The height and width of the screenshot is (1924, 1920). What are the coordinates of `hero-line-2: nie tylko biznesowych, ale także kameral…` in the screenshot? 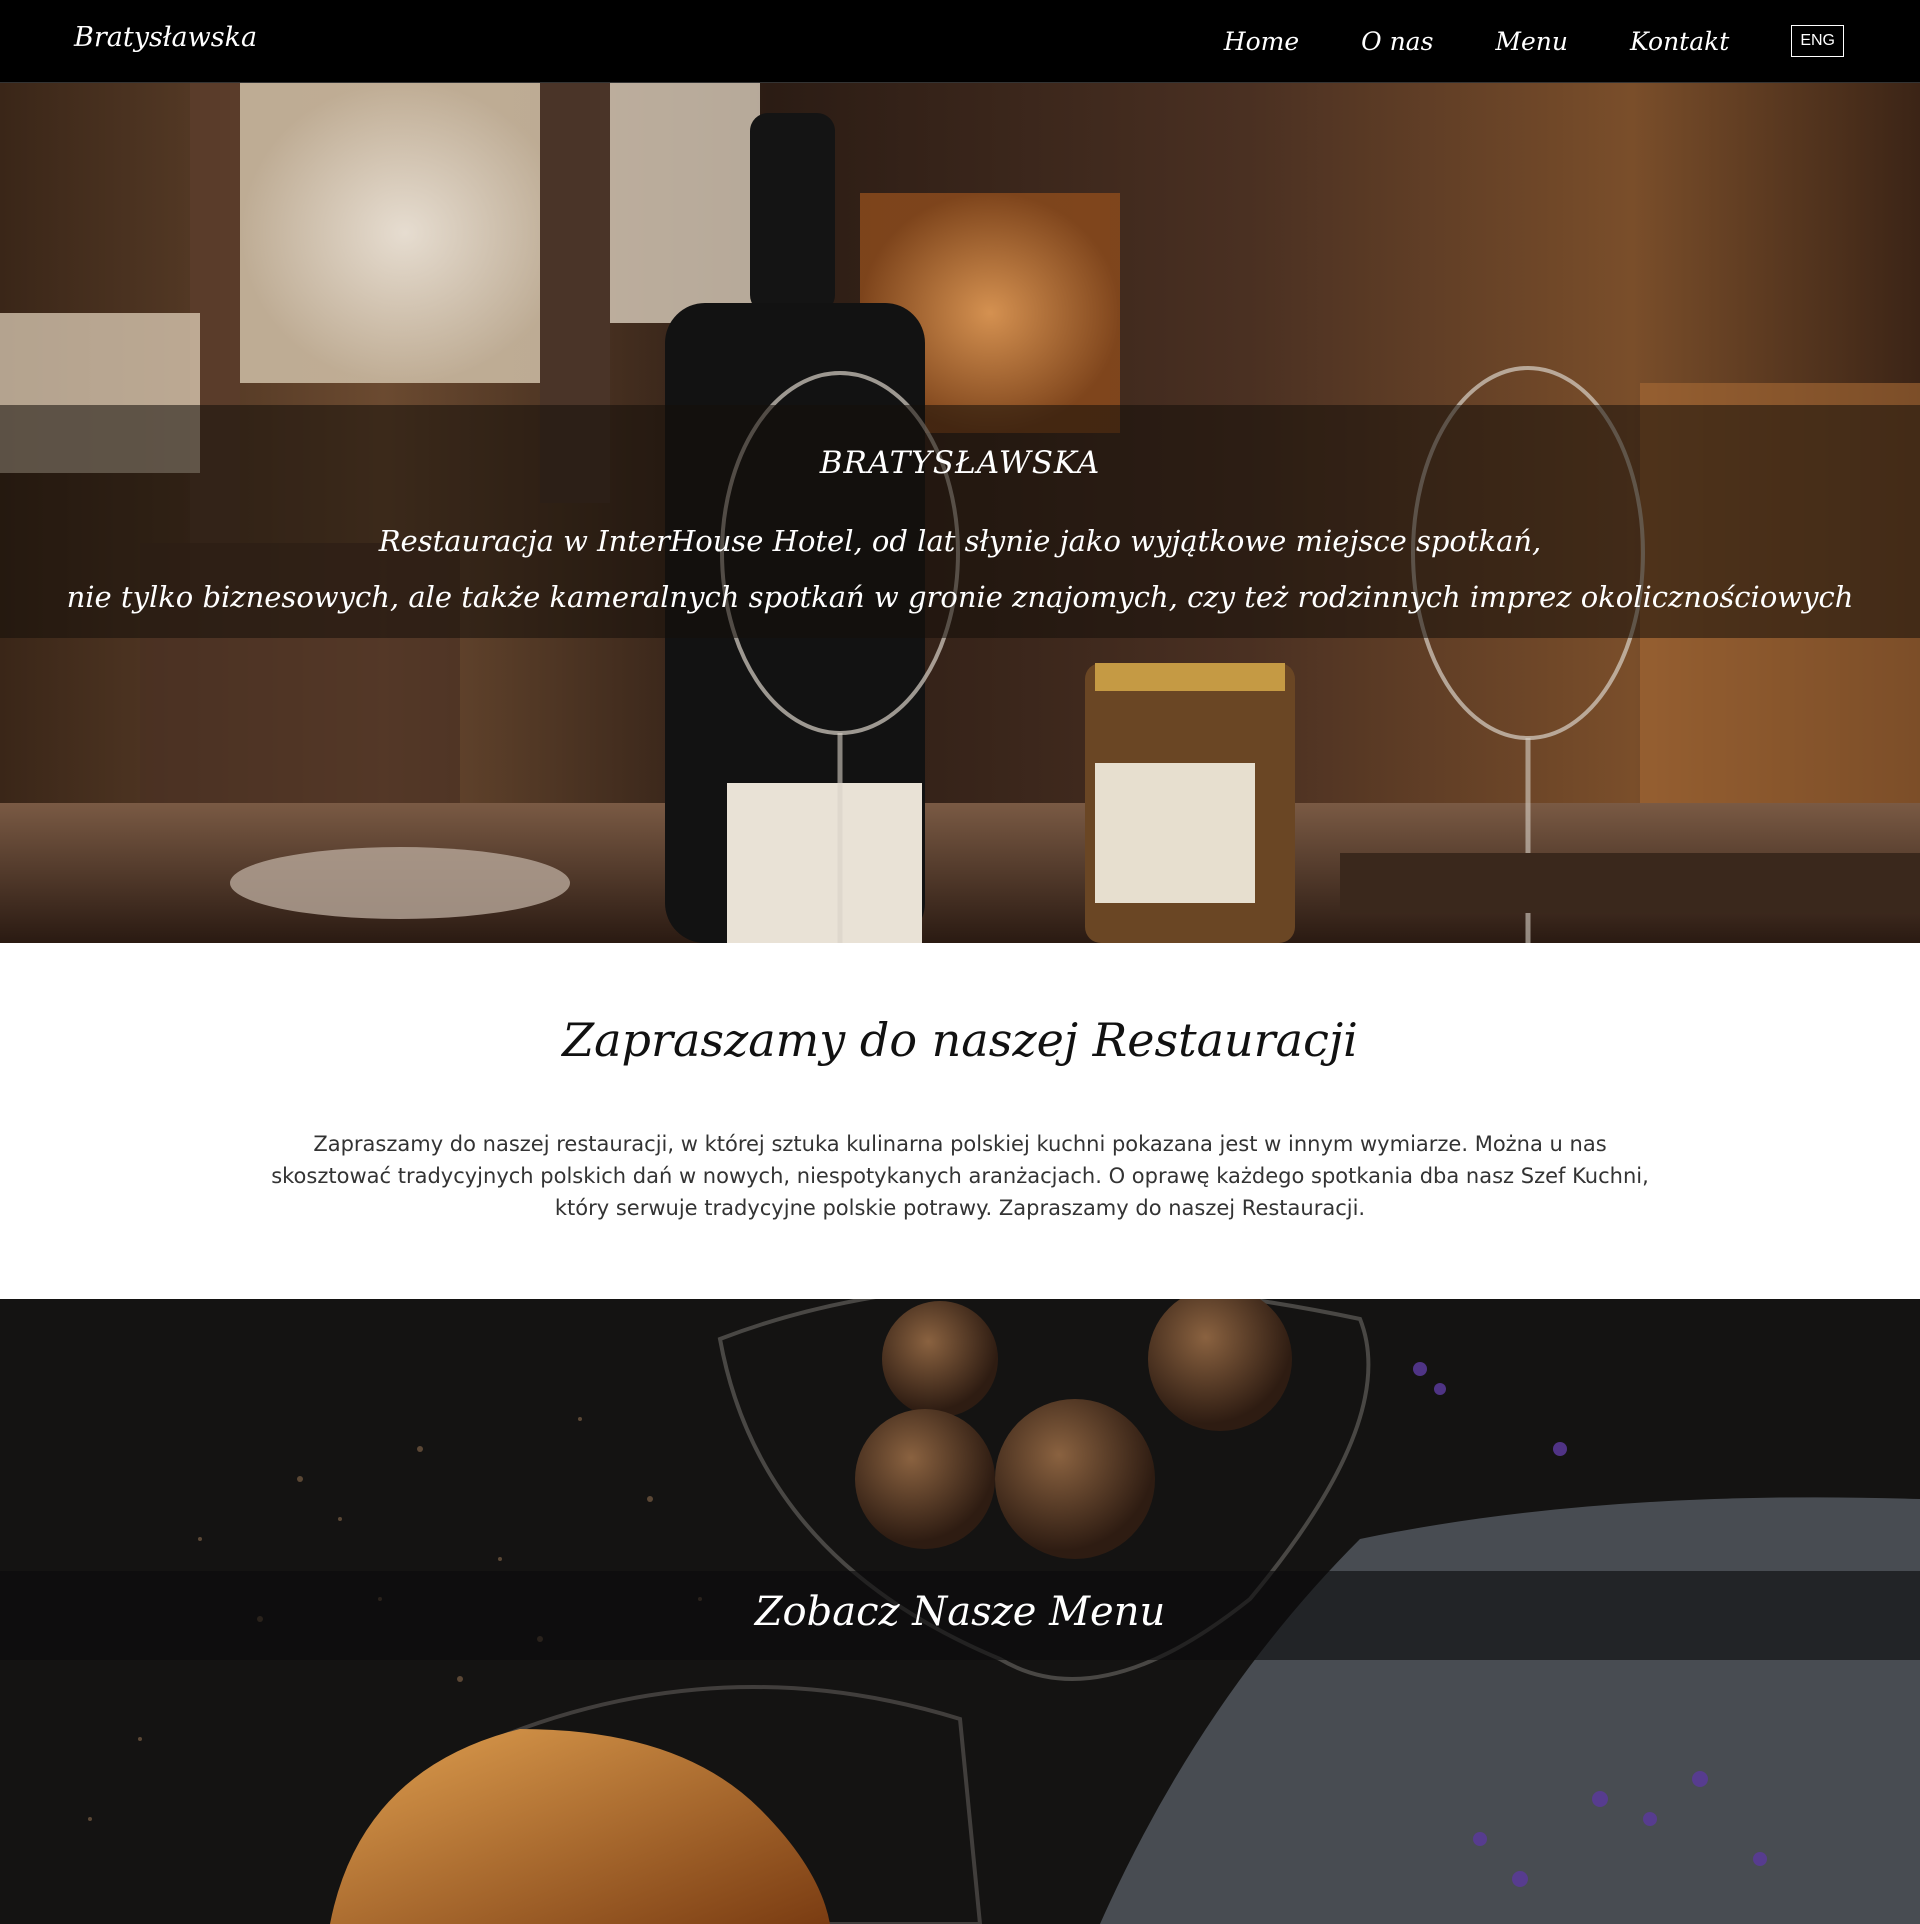 It's located at (960, 597).